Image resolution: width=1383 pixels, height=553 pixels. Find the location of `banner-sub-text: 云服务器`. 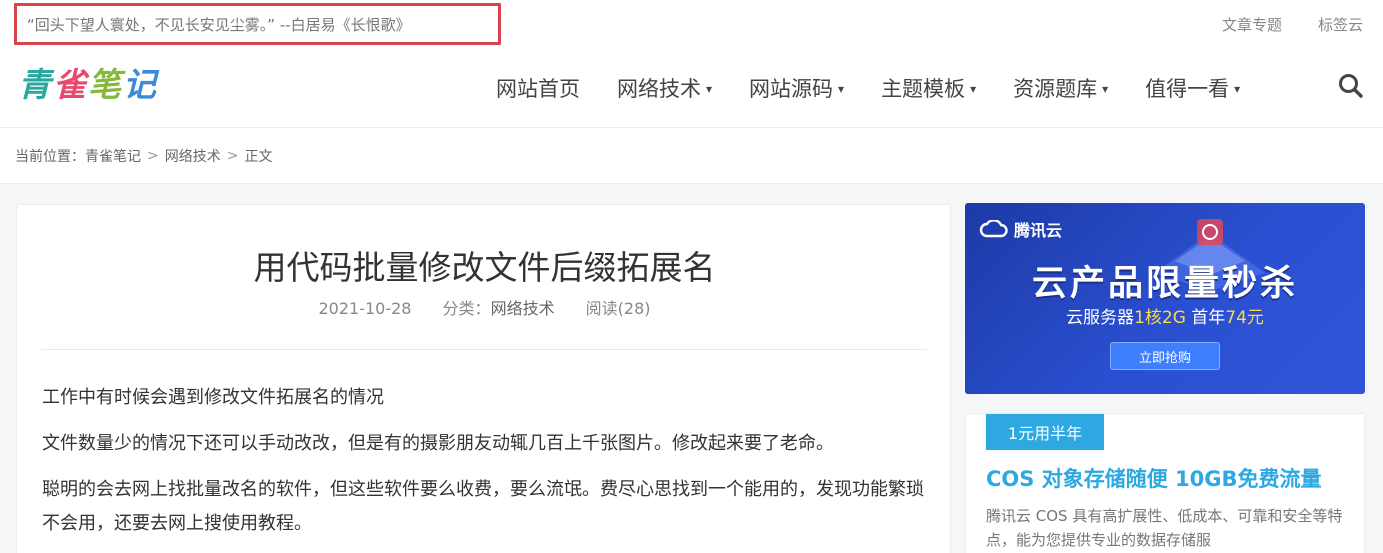

banner-sub-text: 云服务器 is located at coordinates (1100, 318).